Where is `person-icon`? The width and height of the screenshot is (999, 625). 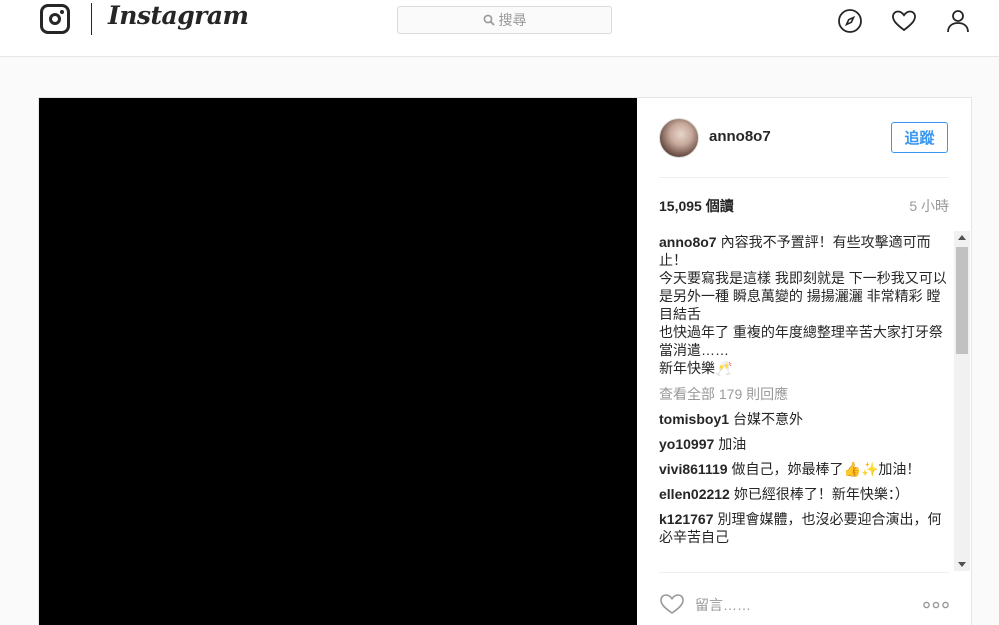
person-icon is located at coordinates (958, 21).